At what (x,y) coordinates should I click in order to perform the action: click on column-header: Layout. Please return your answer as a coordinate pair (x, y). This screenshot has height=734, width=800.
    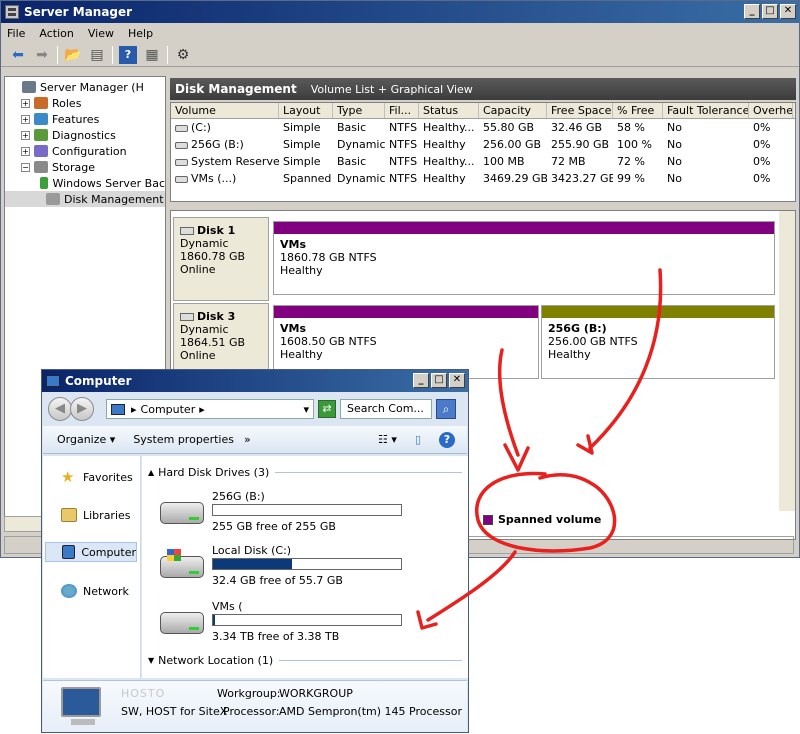
    Looking at the image, I should click on (306, 110).